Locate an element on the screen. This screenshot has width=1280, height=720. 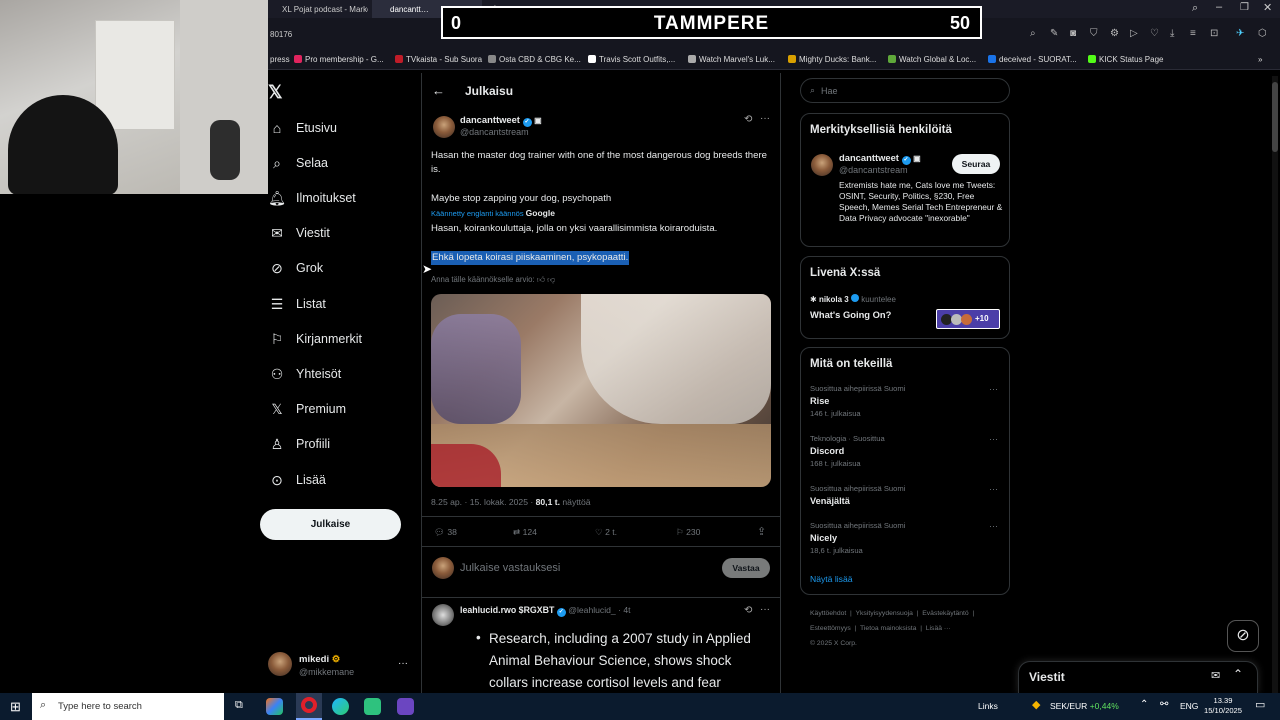
footer-link: Esteettömyys is located at coordinates (830, 628).